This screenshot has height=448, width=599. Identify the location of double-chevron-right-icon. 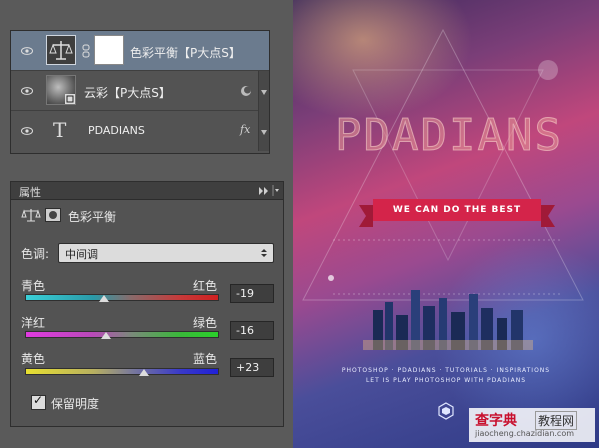
(264, 191).